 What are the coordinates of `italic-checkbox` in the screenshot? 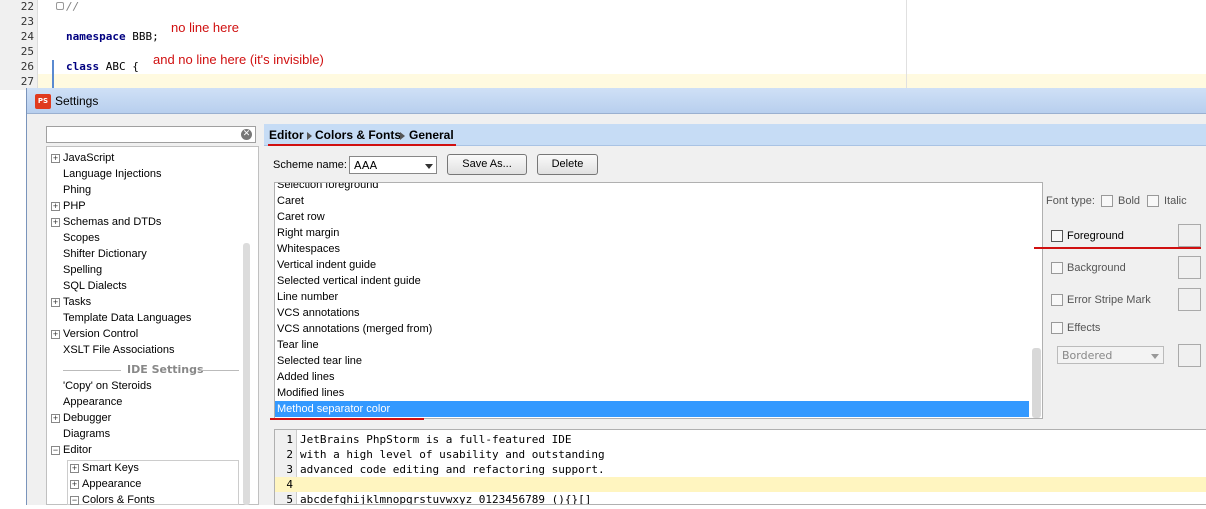 It's located at (1153, 201).